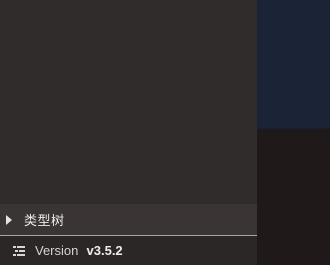  Describe the element at coordinates (104, 250) in the screenshot. I see `version-number: v3.5.2` at that location.